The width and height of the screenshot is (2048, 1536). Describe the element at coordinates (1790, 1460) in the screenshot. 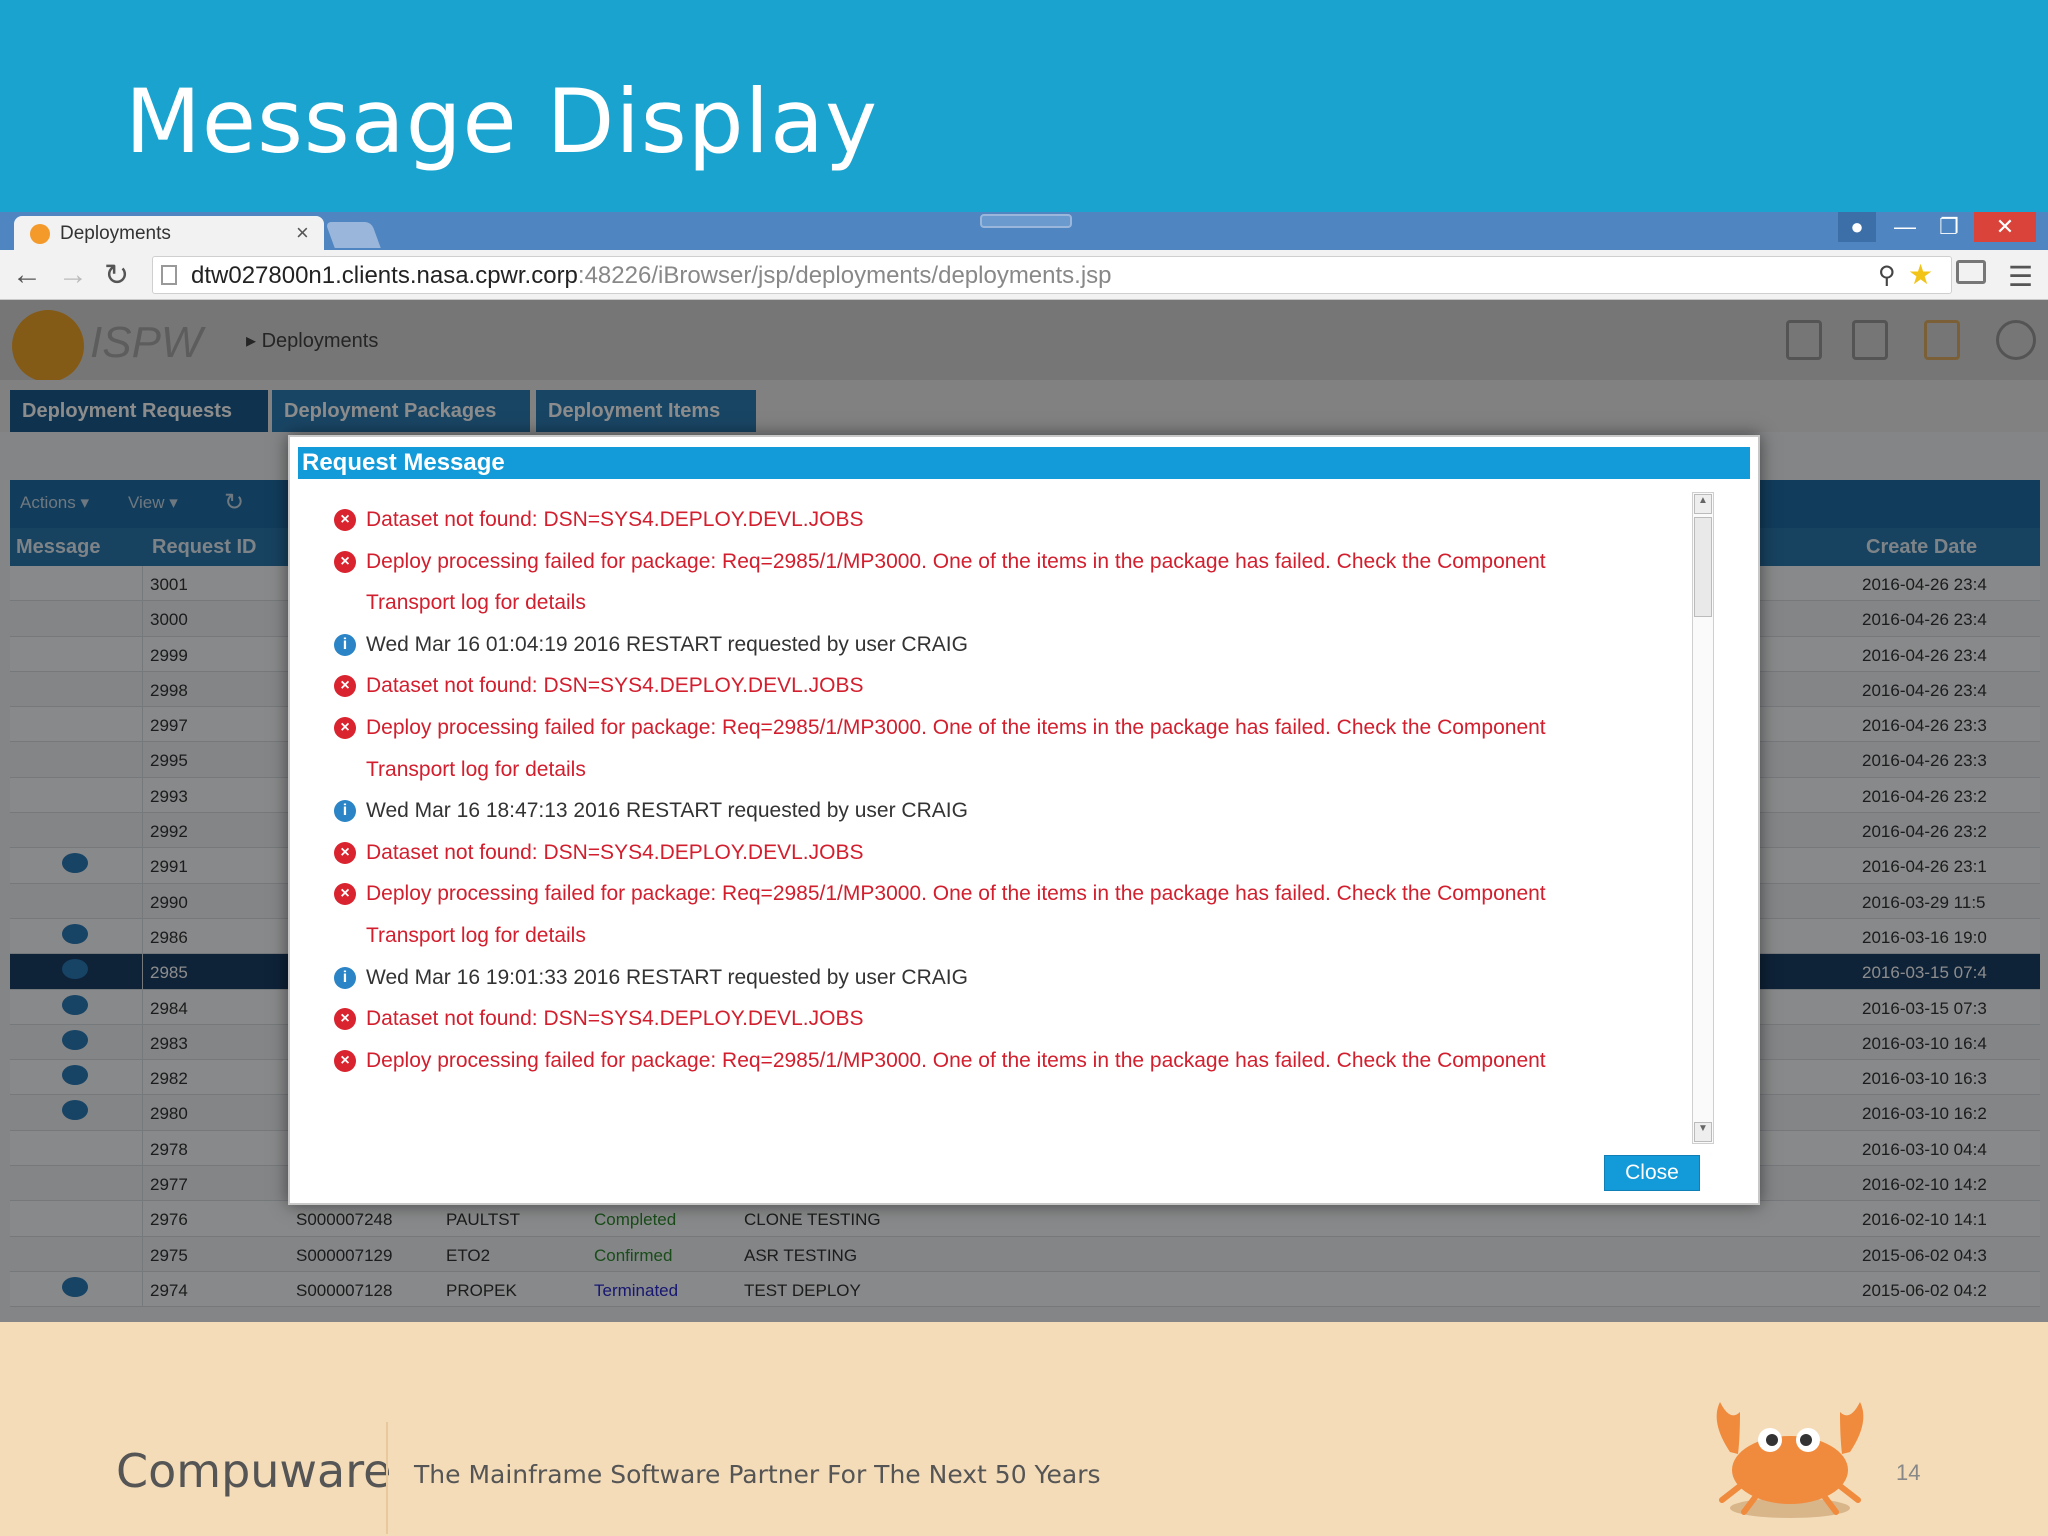

I see `crab-mascot-icon` at that location.